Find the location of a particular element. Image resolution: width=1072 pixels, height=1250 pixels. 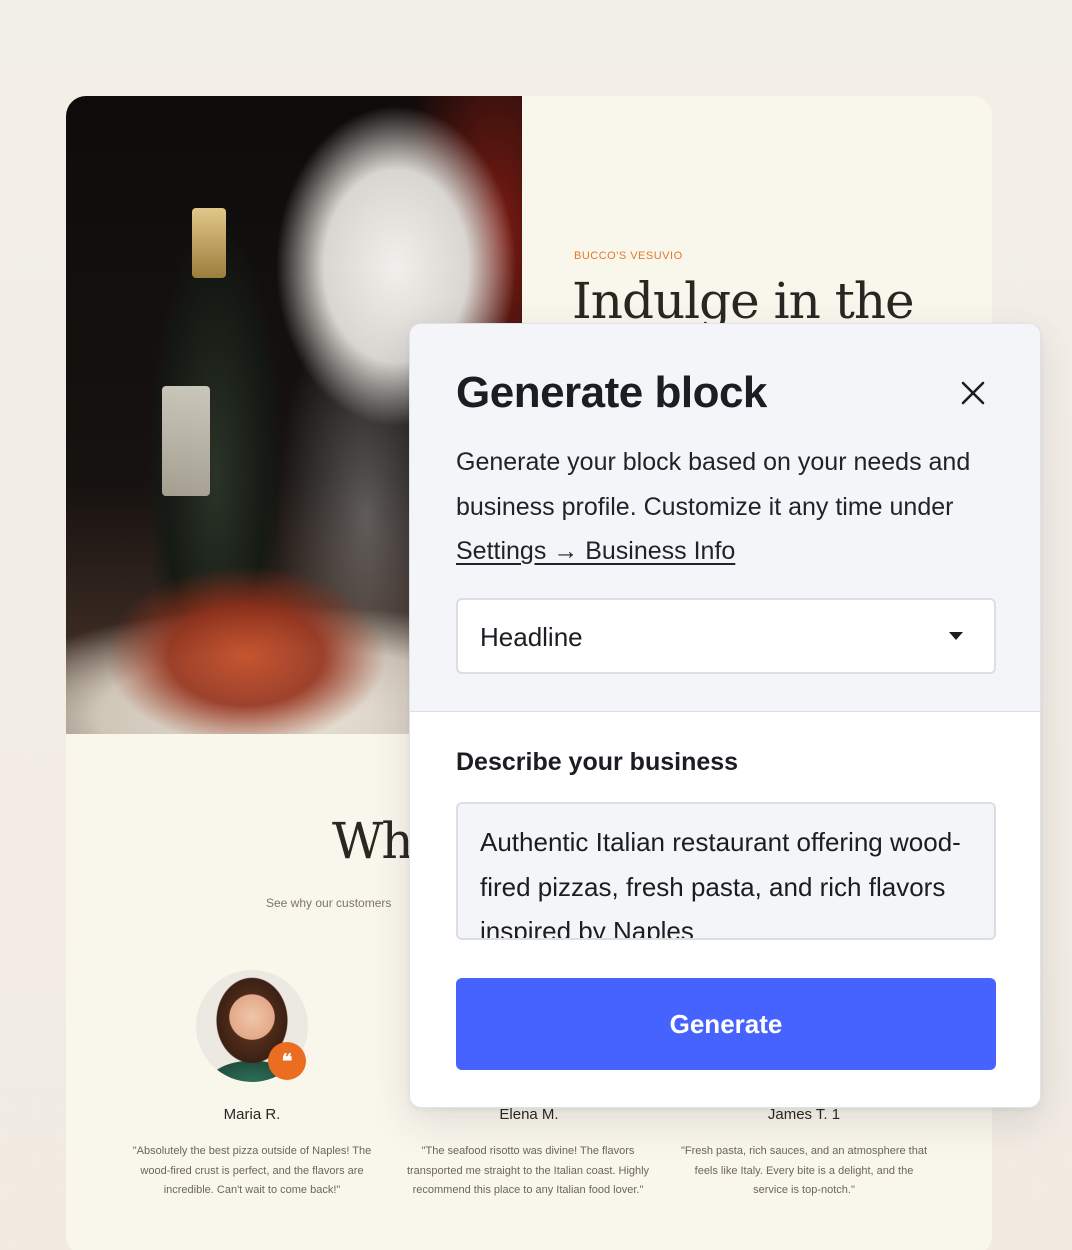

testimonial-name: Elena M. is located at coordinates (529, 1114).